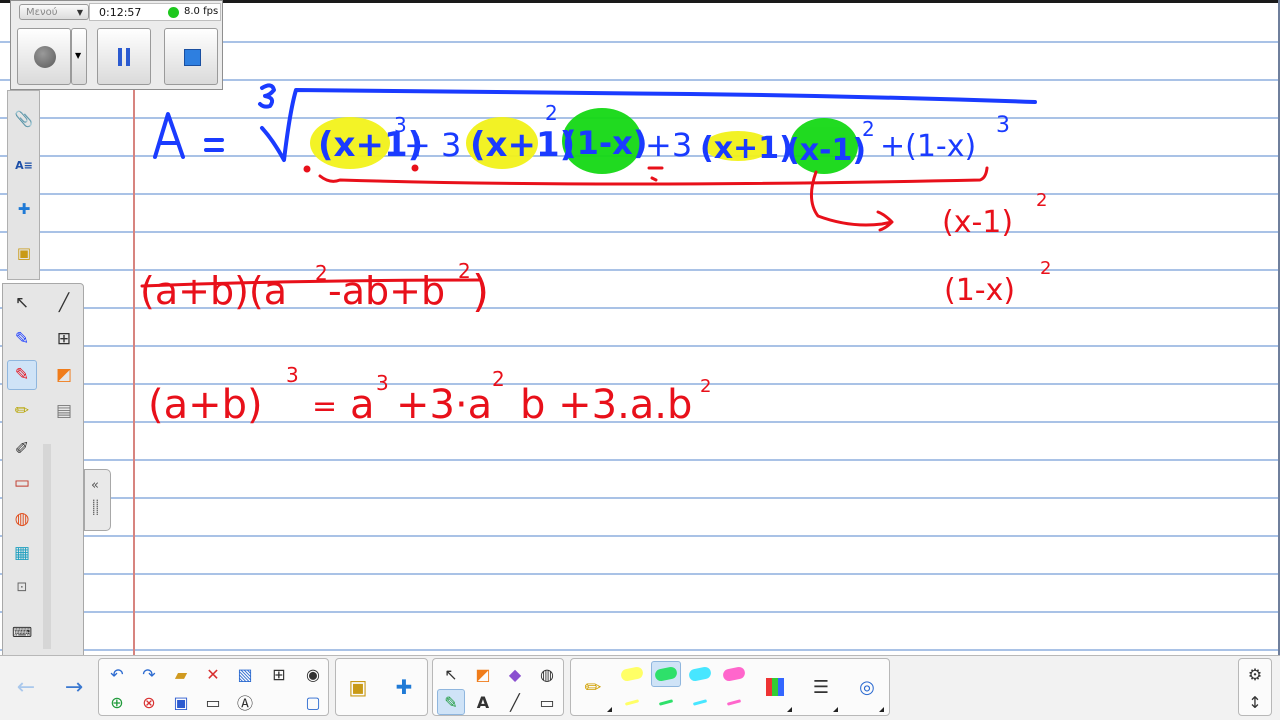 This screenshot has width=1280, height=720. What do you see at coordinates (279, 674) in the screenshot?
I see `table-icon: ⊞` at bounding box center [279, 674].